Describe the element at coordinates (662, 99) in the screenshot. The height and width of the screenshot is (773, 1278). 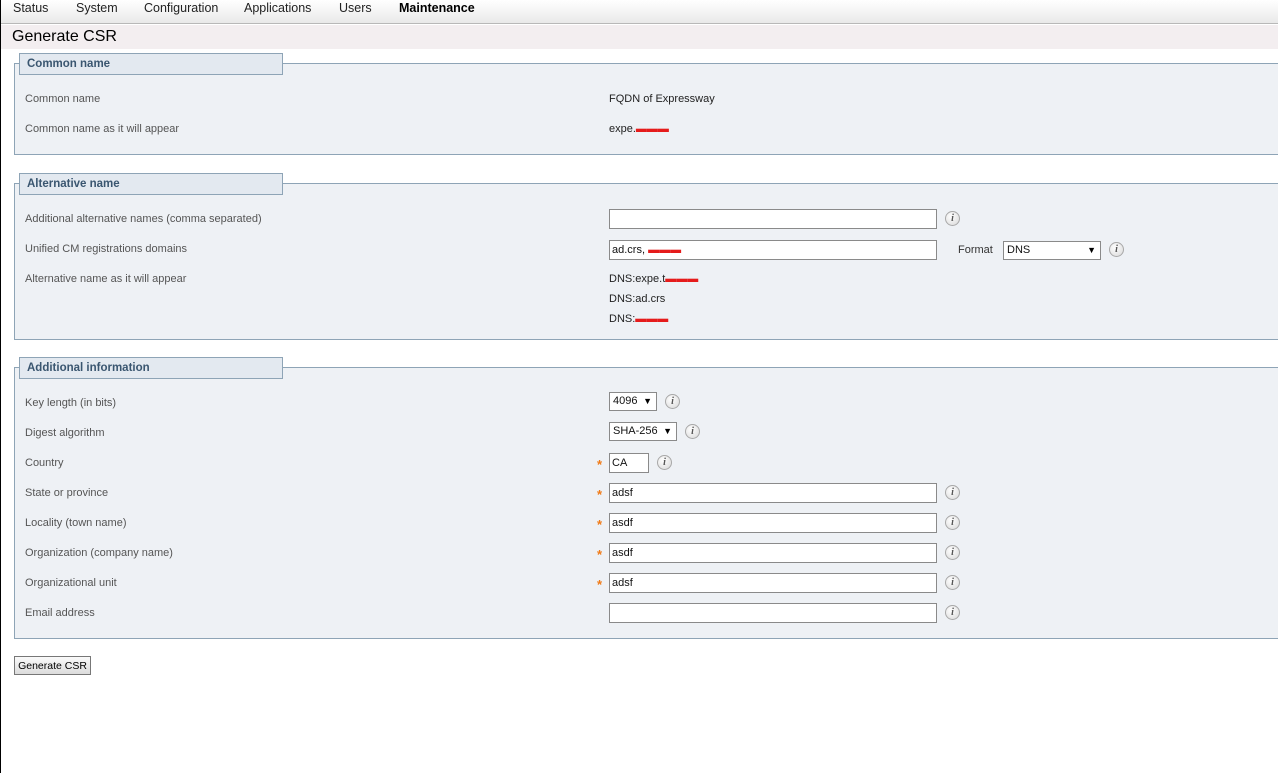
I see `common-name-value: FQDN of Expressway` at that location.